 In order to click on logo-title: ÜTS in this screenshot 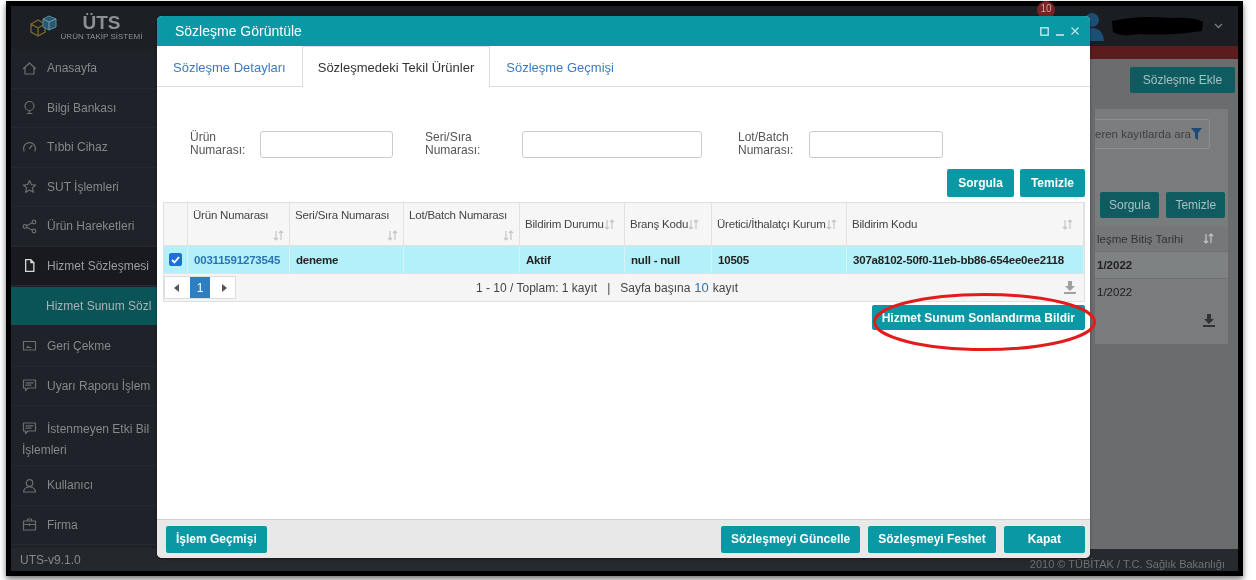, I will do `click(101, 23)`.